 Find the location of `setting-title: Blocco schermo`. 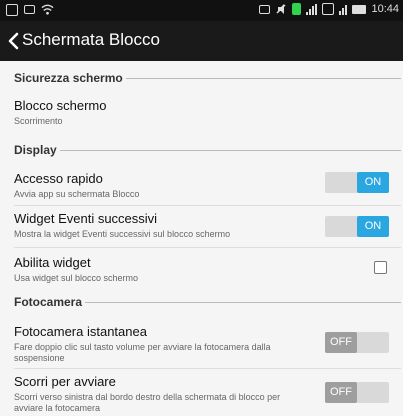

setting-title: Blocco schermo is located at coordinates (60, 105).